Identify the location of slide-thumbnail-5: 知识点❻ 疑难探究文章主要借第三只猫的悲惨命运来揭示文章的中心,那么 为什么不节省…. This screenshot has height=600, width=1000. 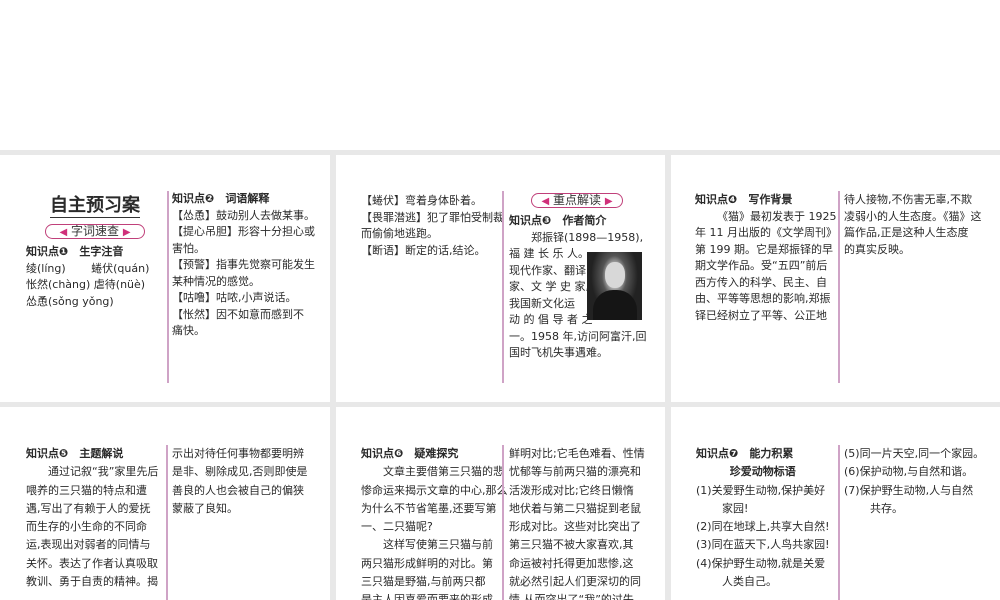
(500, 503).